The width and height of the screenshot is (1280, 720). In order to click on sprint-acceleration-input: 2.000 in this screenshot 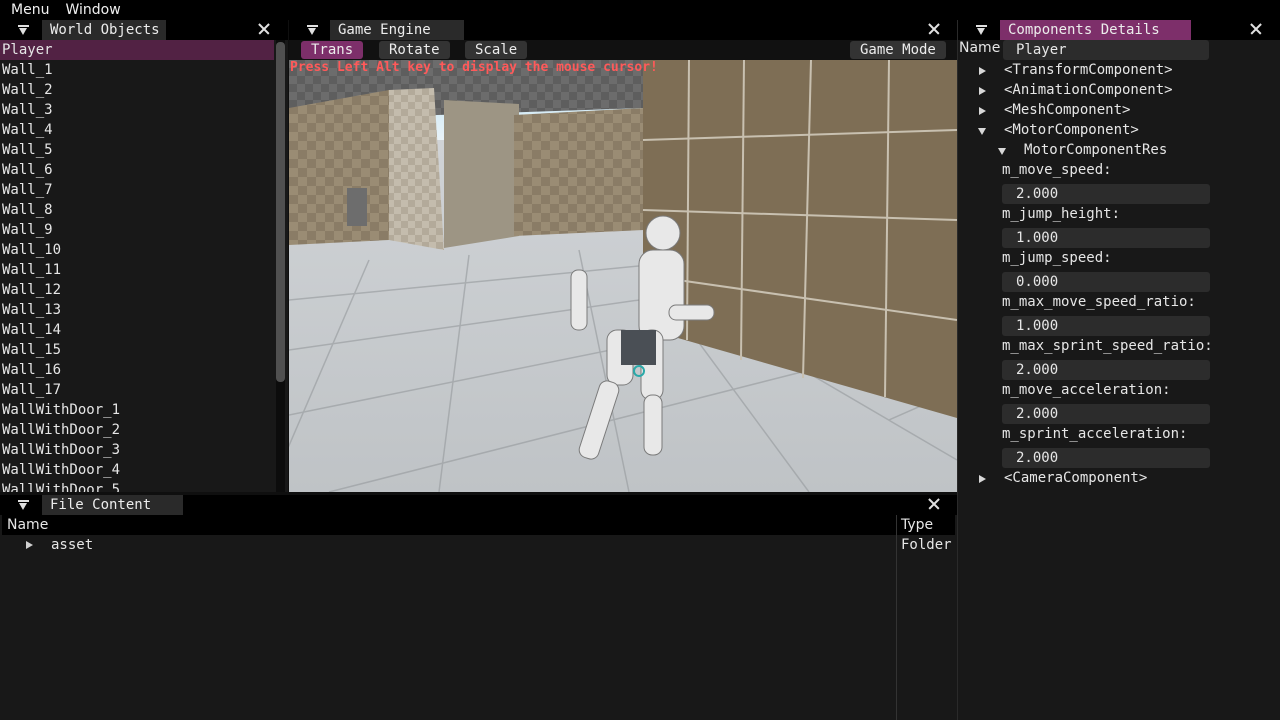, I will do `click(1106, 458)`.